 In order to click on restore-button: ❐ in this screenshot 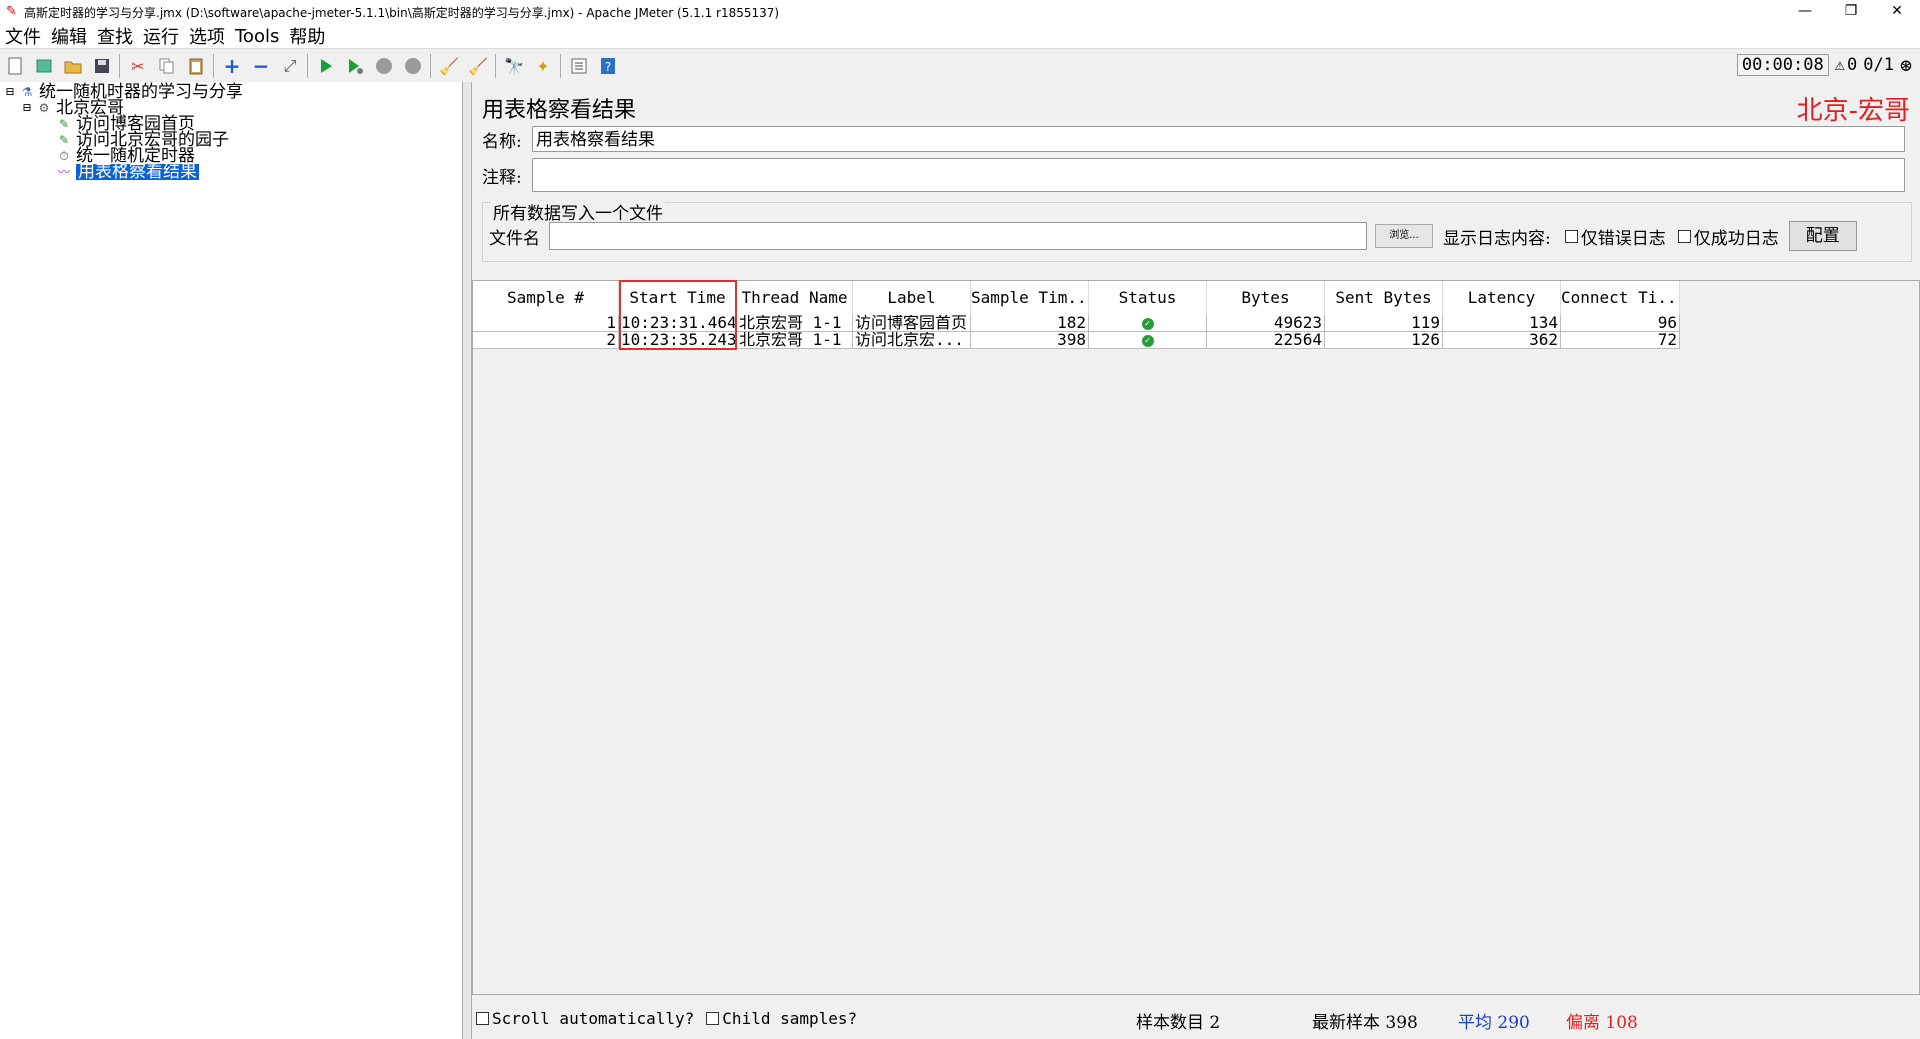, I will do `click(1851, 12)`.